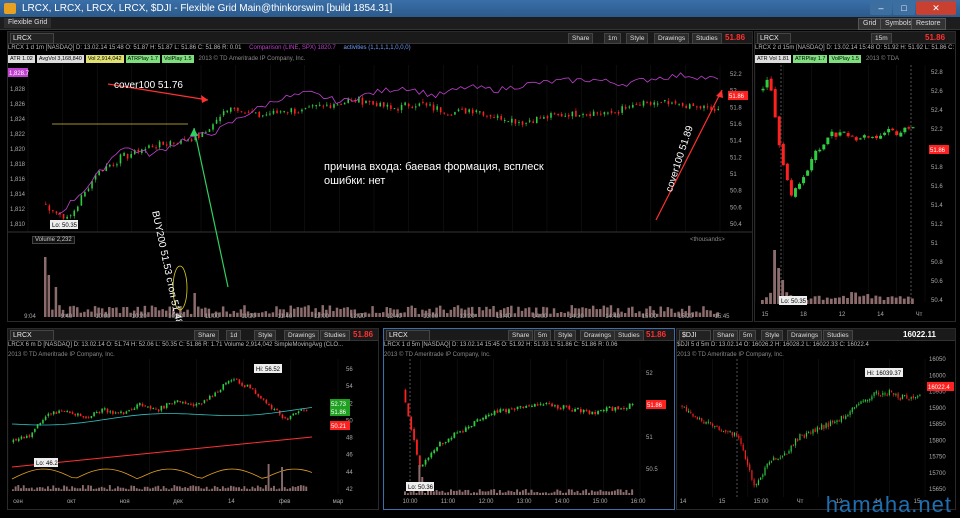 The width and height of the screenshot is (960, 518). What do you see at coordinates (870, 24) in the screenshot?
I see `grid-button: Grid` at bounding box center [870, 24].